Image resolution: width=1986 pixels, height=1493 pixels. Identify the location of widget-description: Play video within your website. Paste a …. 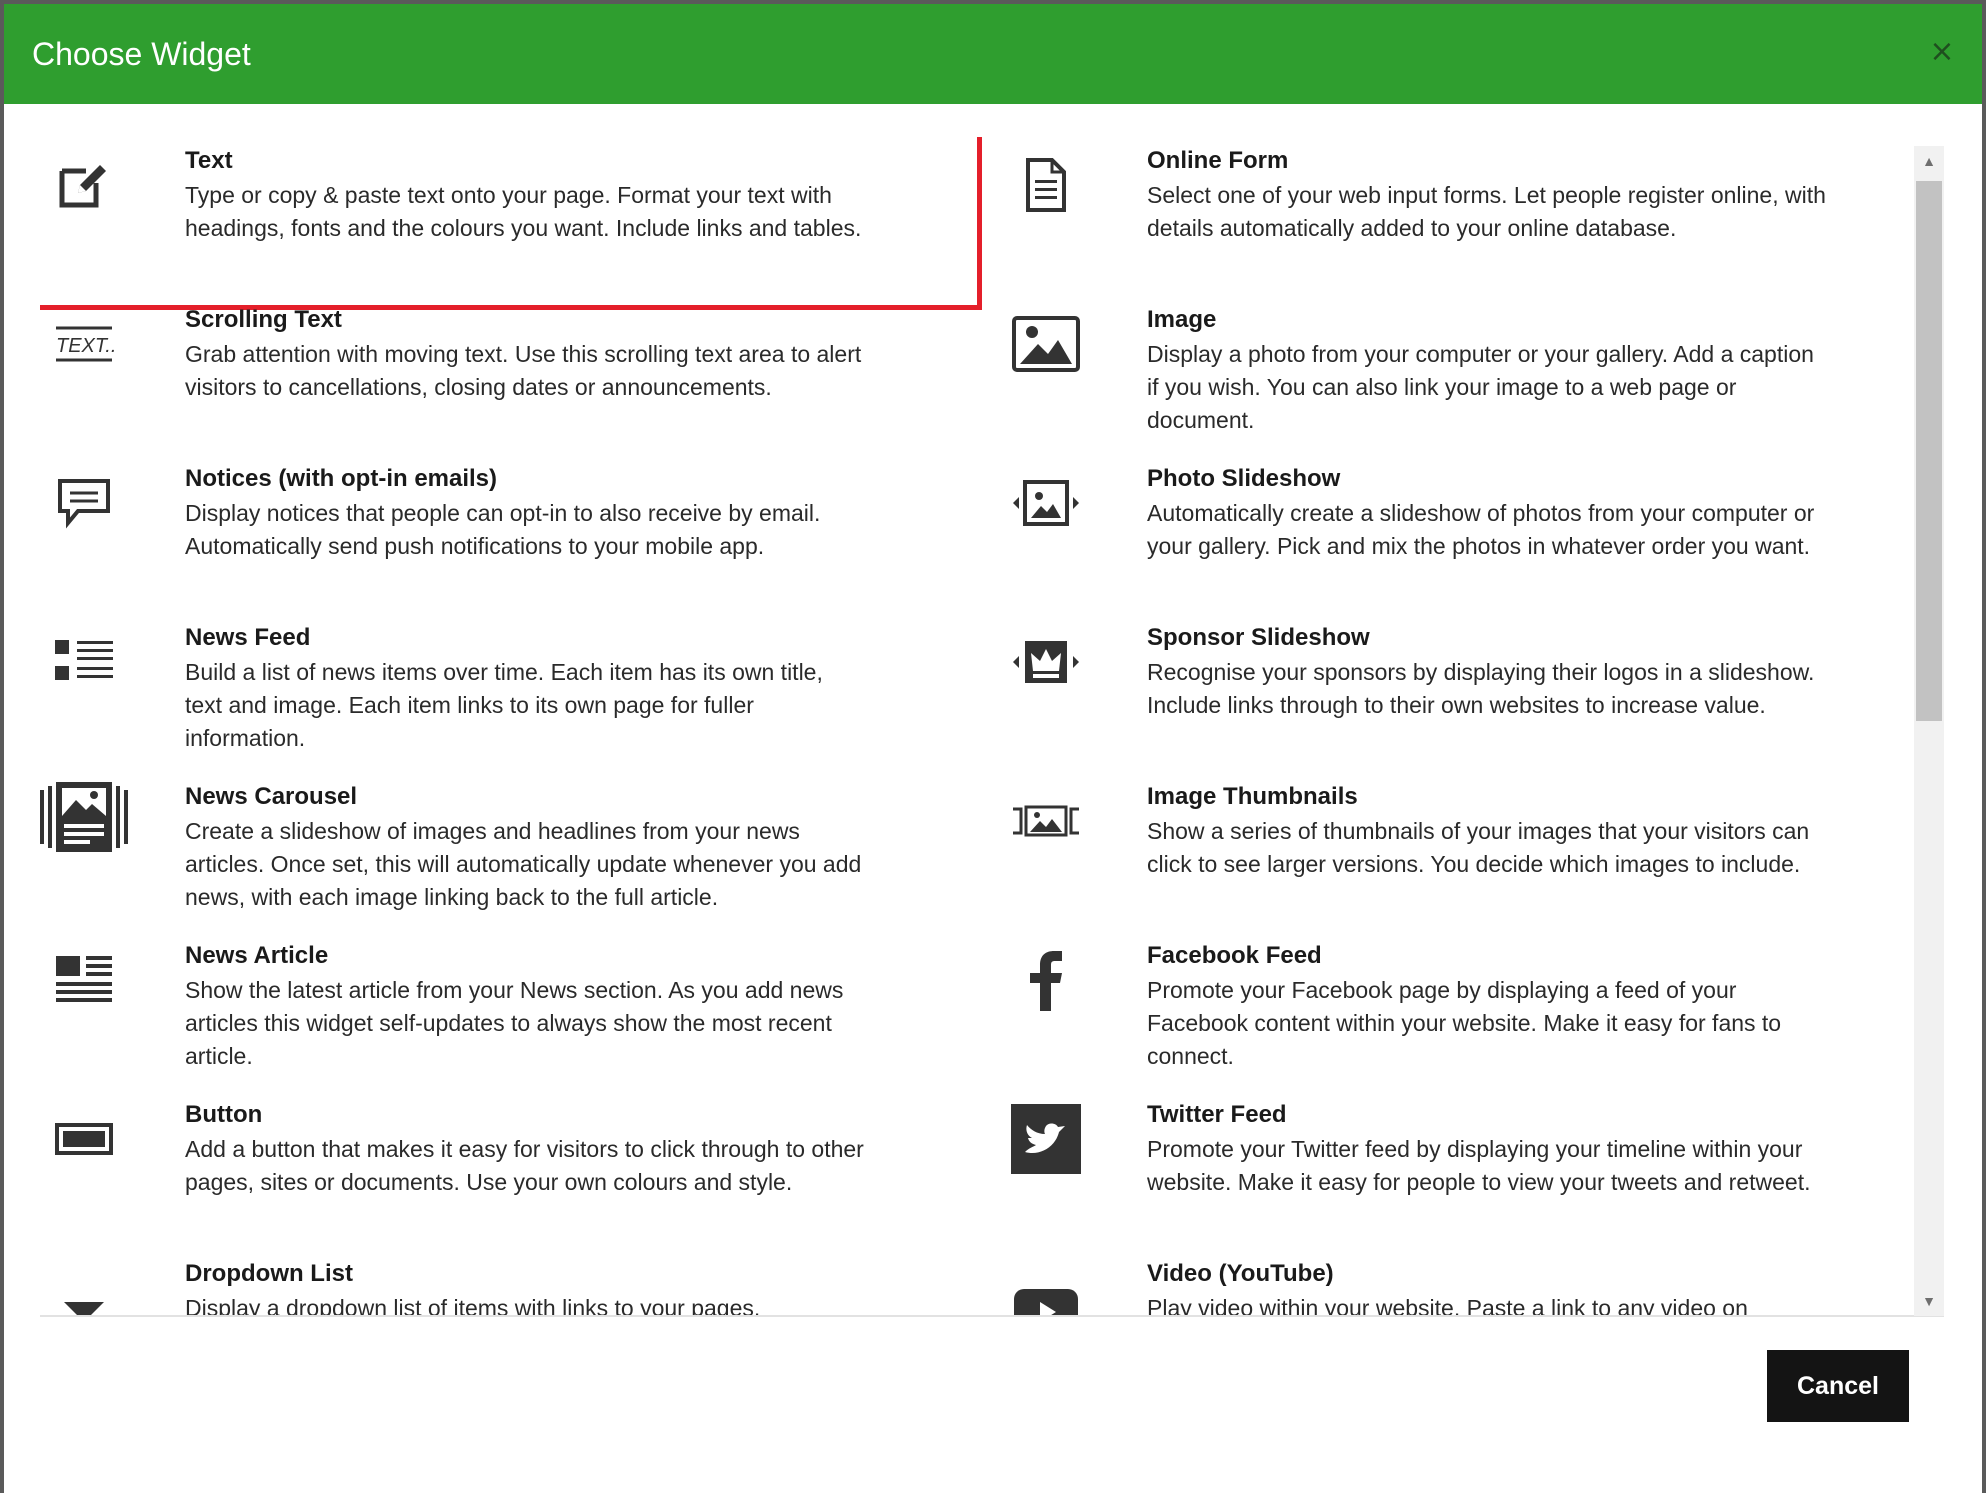
(1447, 1306).